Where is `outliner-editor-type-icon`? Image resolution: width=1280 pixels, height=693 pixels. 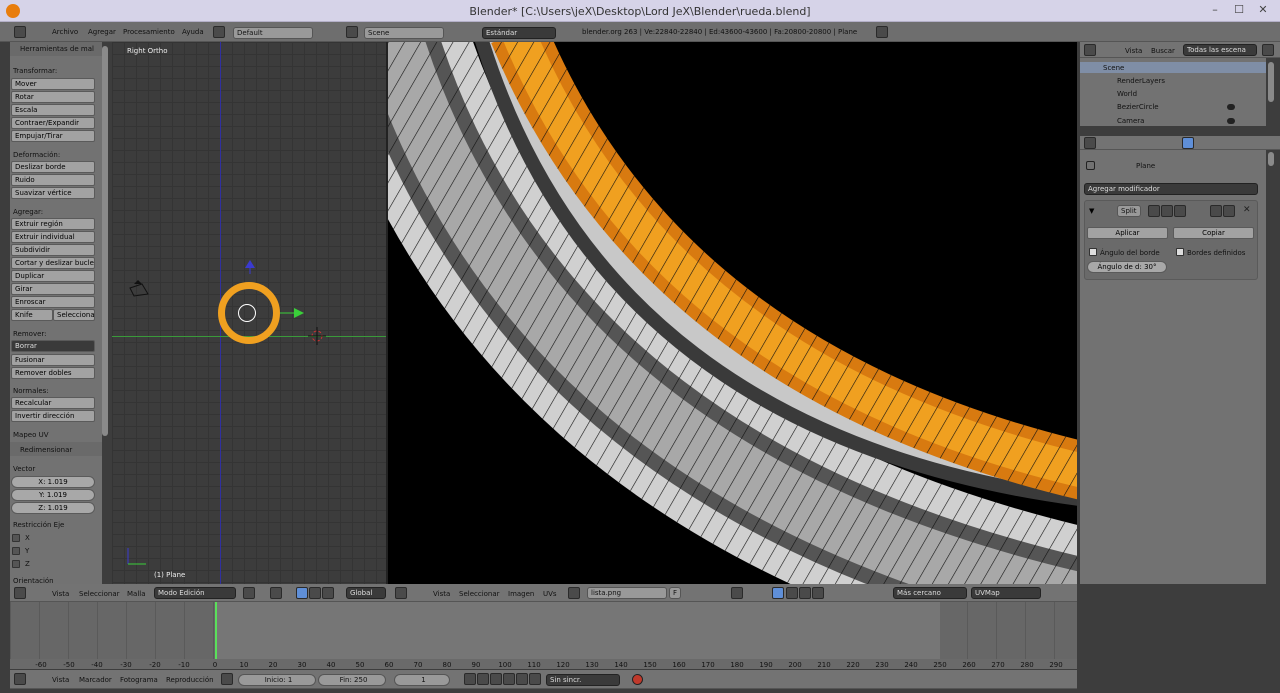 outliner-editor-type-icon is located at coordinates (1090, 50).